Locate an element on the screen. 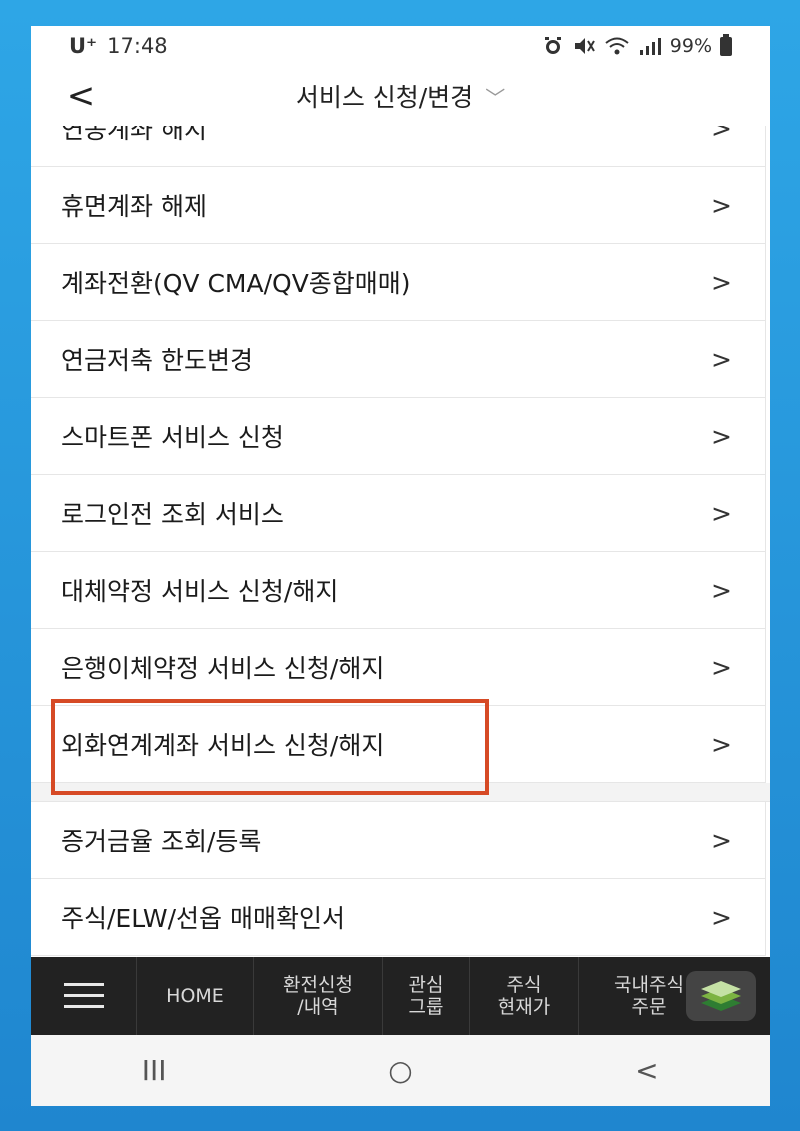 The height and width of the screenshot is (1131, 800). layers-button is located at coordinates (721, 996).